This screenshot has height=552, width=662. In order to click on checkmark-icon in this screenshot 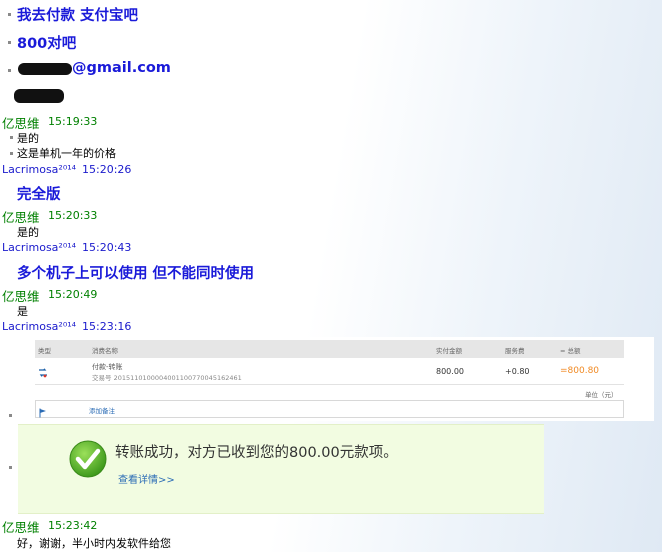, I will do `click(88, 461)`.